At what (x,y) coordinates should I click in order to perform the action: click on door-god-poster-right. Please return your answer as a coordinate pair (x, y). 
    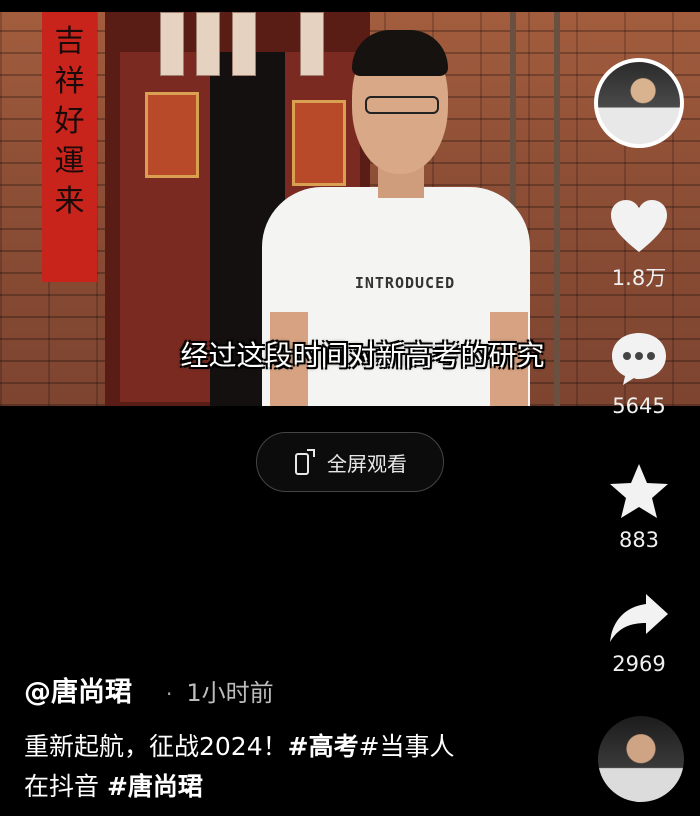
    Looking at the image, I should click on (319, 143).